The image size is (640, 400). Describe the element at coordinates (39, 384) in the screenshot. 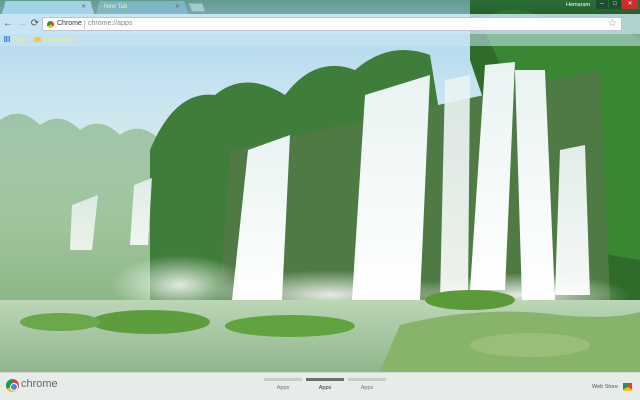

I see `chrome-brand-text: chrome` at that location.